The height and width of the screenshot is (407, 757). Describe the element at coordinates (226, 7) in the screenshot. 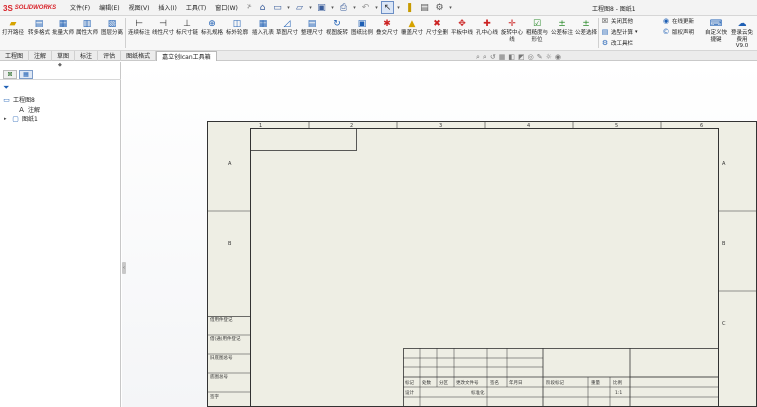

I see `menu-window: 窗口(W)` at that location.